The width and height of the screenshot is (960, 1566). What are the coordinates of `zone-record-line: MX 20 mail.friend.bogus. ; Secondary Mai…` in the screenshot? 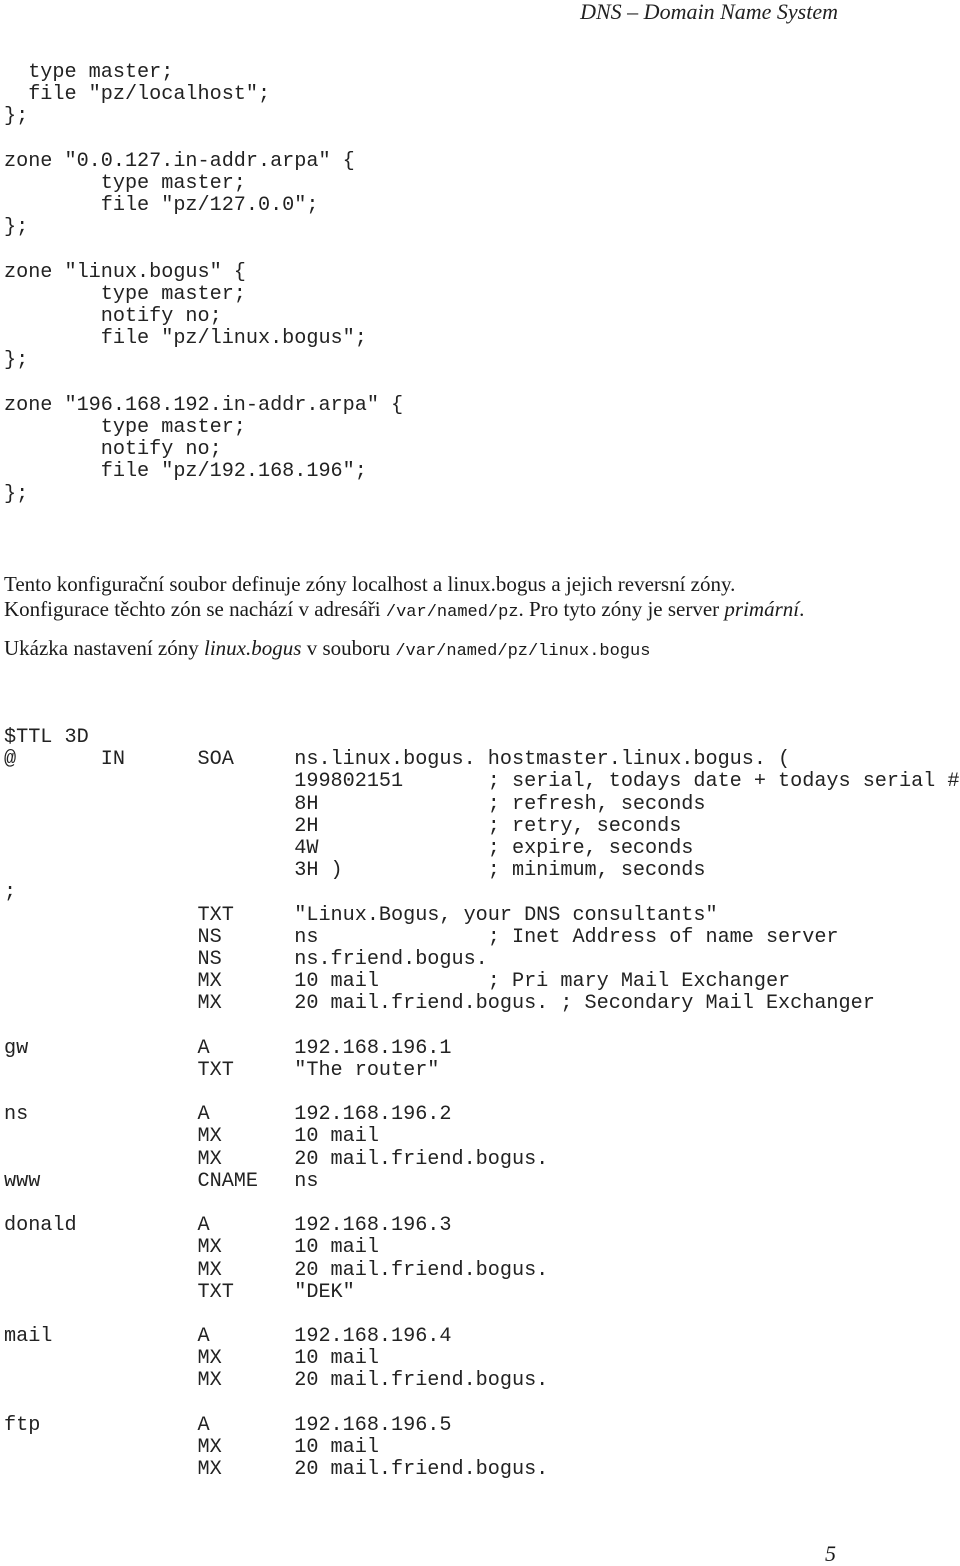 It's located at (439, 1004).